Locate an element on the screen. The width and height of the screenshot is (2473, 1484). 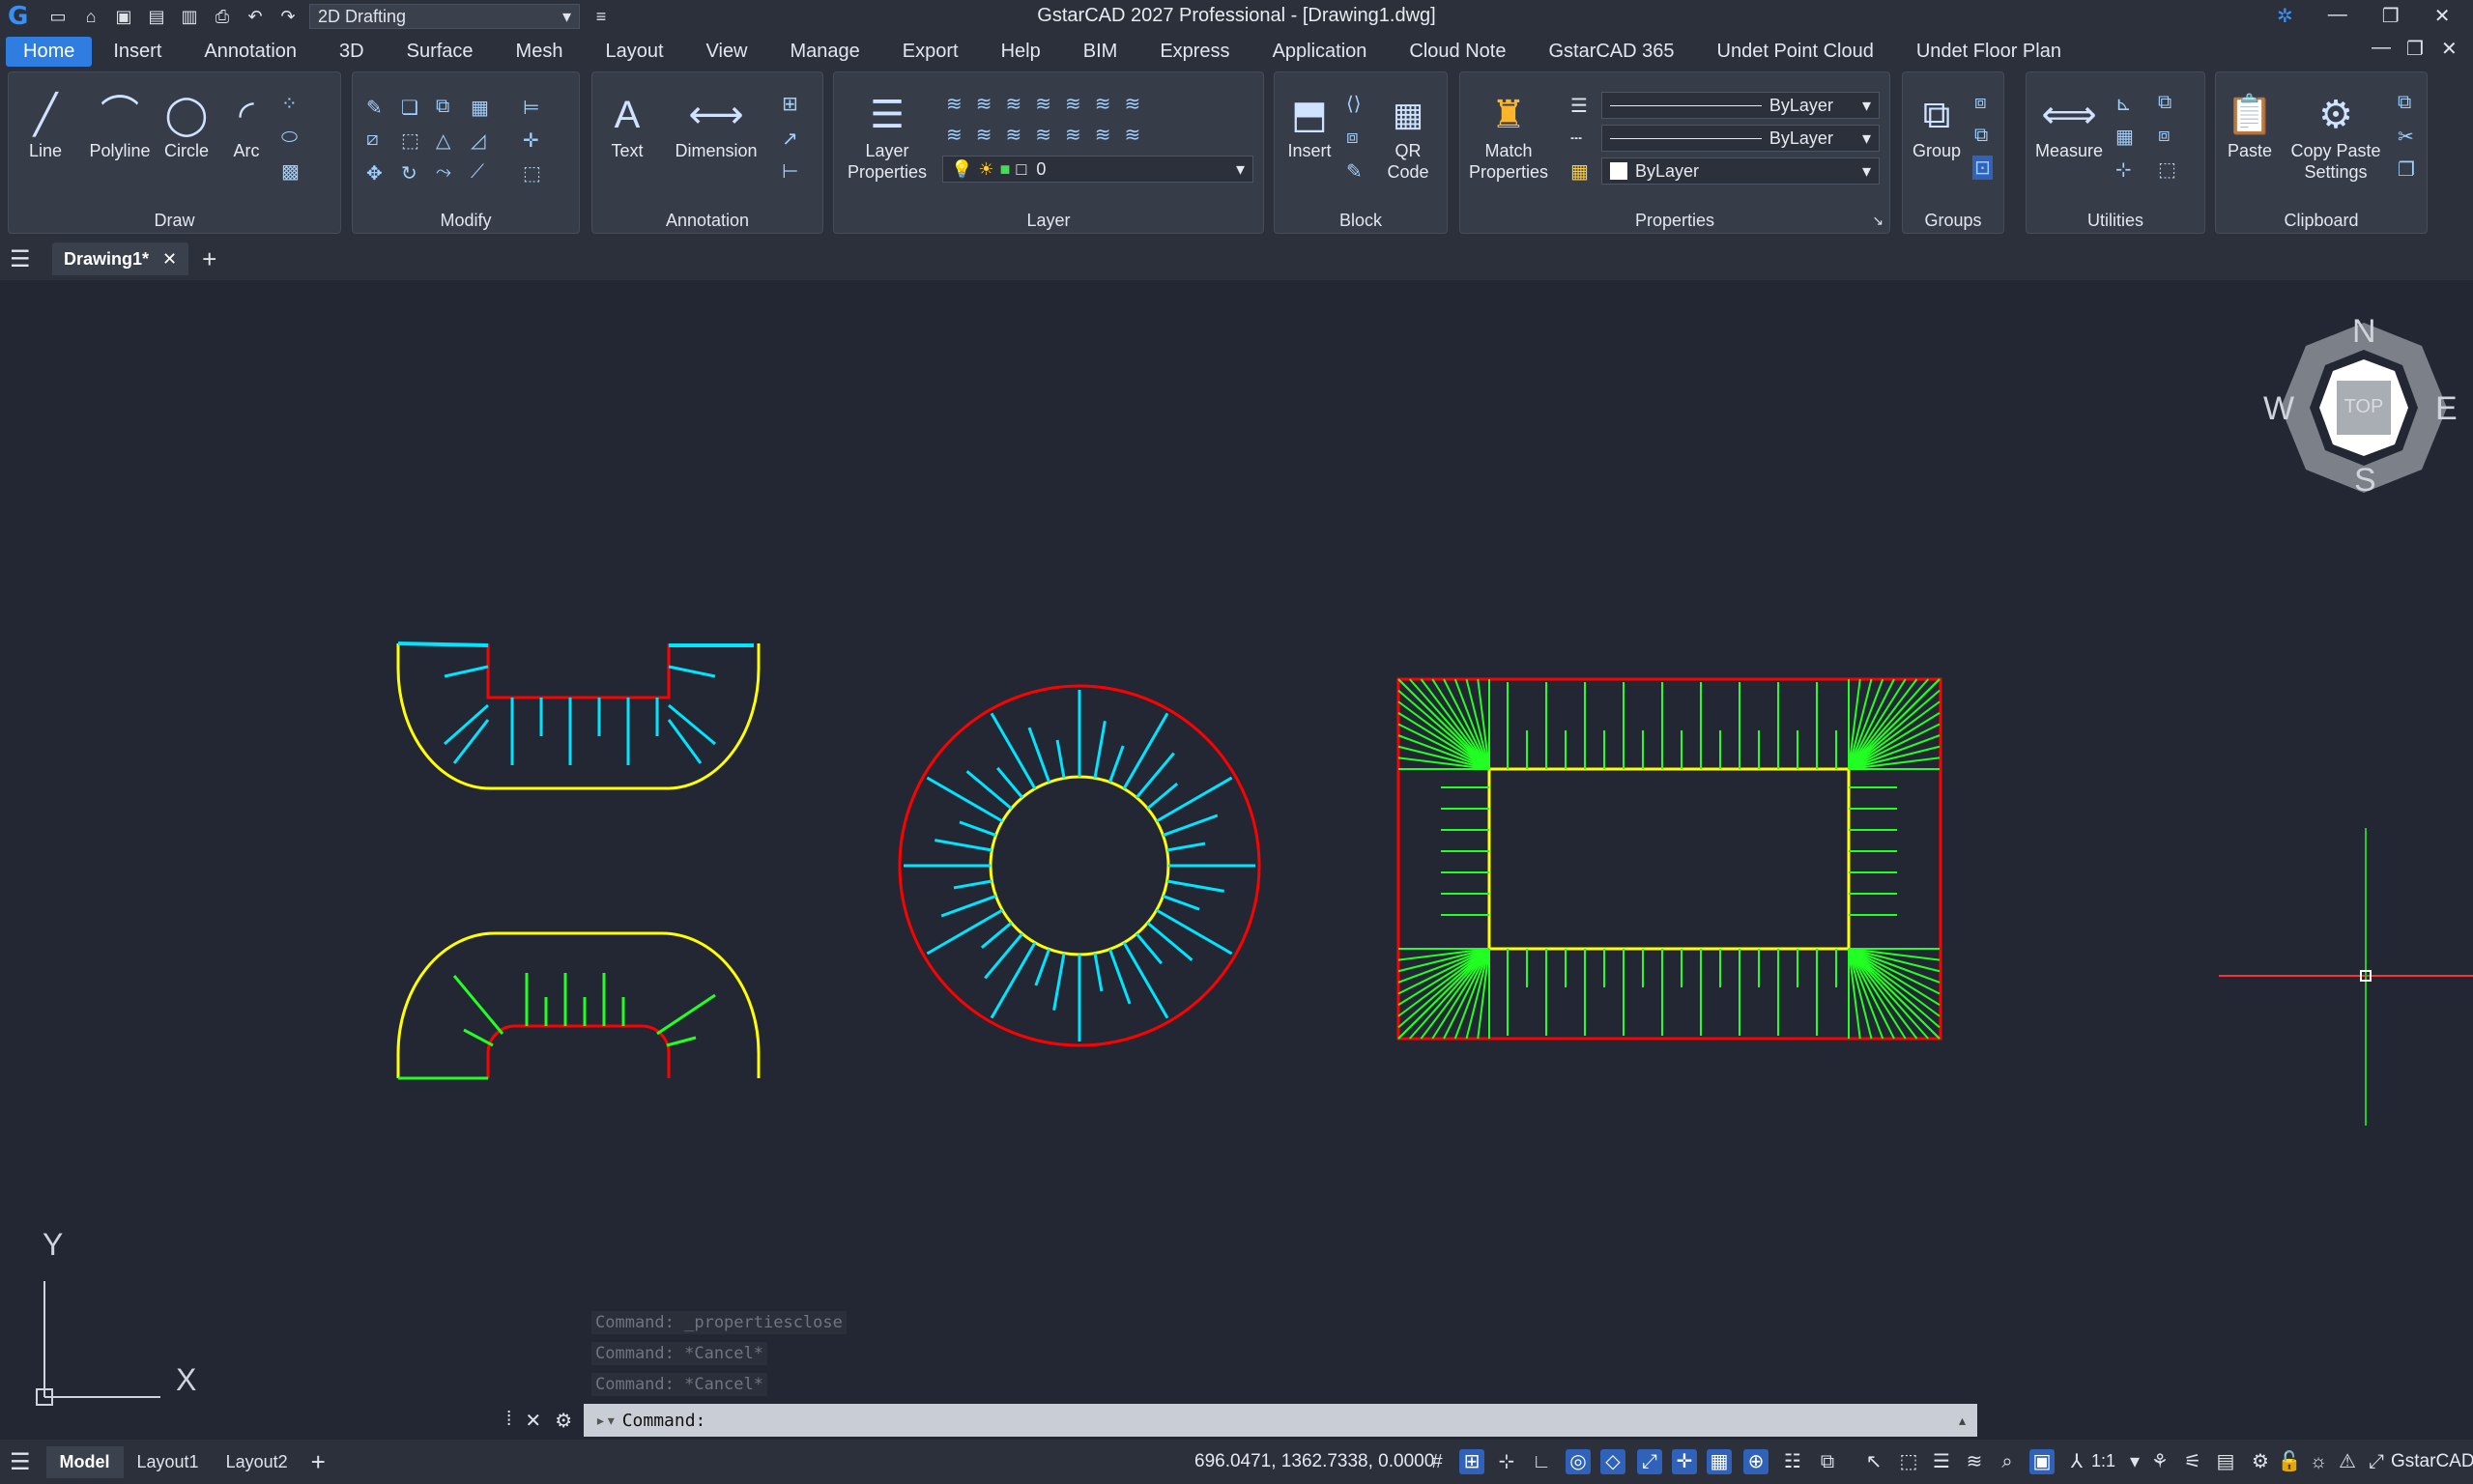
stretch-icon: ⬚ is located at coordinates (410, 140).